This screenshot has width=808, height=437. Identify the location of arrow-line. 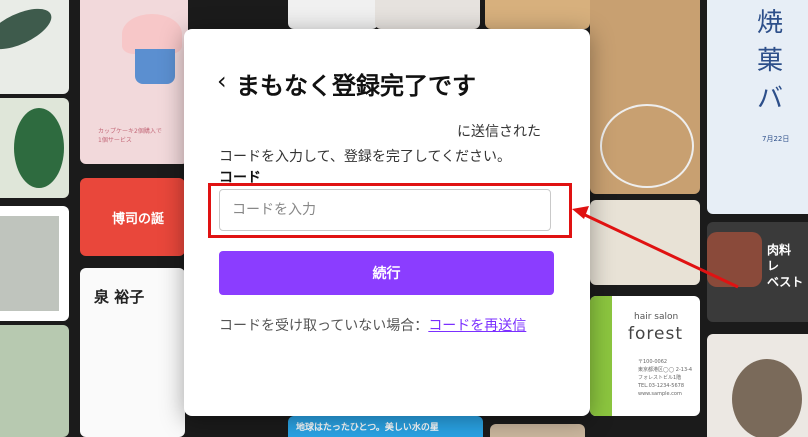
(661, 251).